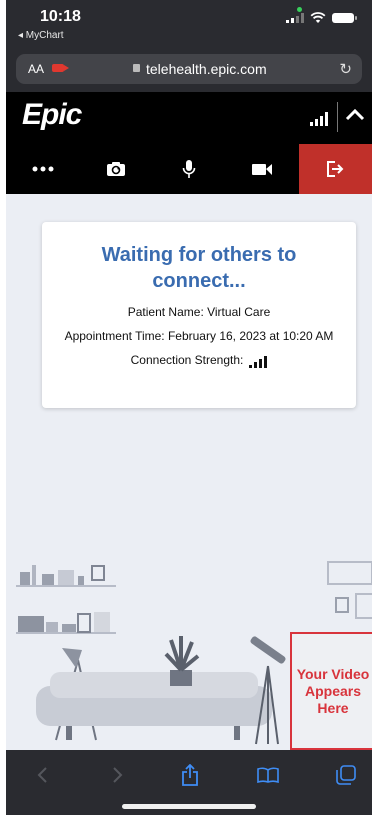 The image size is (378, 815). I want to click on chevron-left-icon, so click(42, 775).